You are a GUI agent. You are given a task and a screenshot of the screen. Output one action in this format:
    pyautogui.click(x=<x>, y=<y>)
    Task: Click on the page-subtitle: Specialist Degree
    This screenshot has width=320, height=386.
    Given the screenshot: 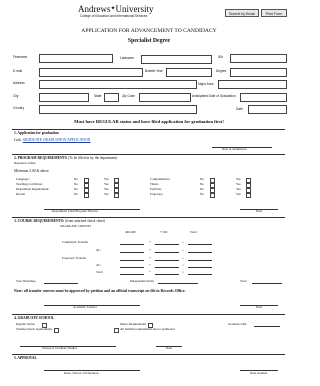 What is the action you would take?
    pyautogui.click(x=149, y=41)
    